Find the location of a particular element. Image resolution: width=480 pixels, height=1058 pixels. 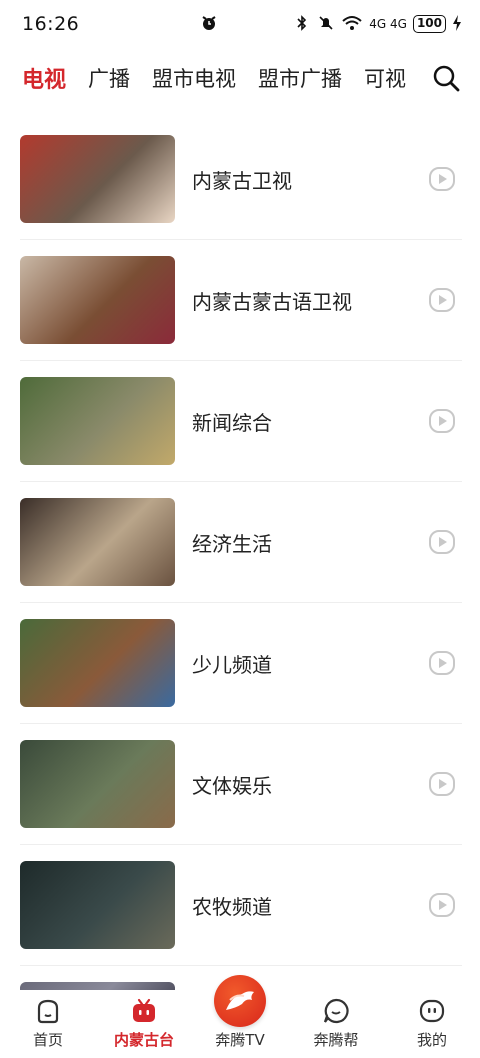

tv-icon is located at coordinates (144, 1010).